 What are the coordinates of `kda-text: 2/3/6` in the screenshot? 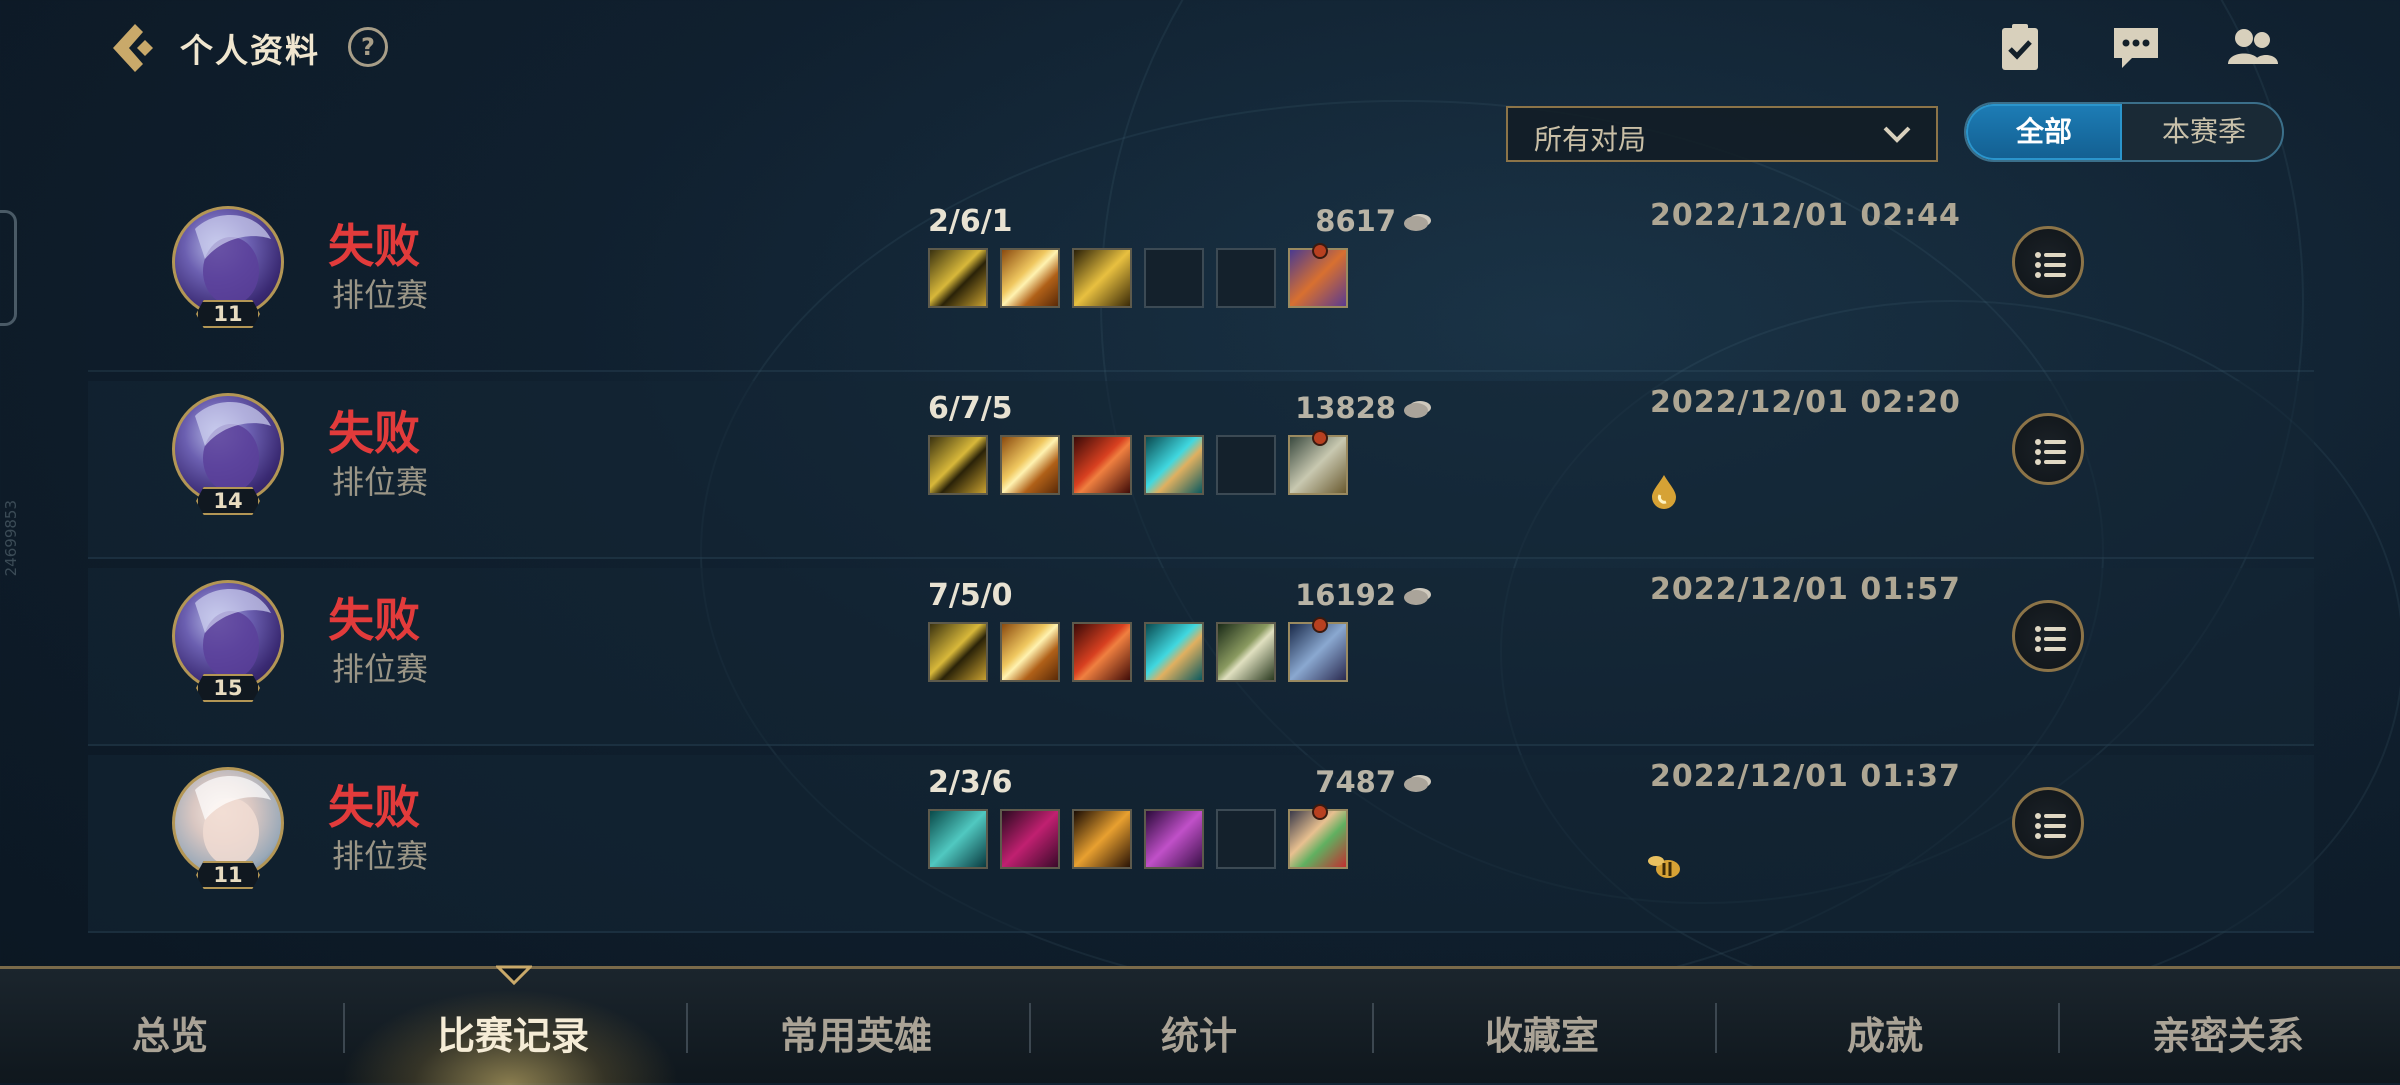 It's located at (970, 782).